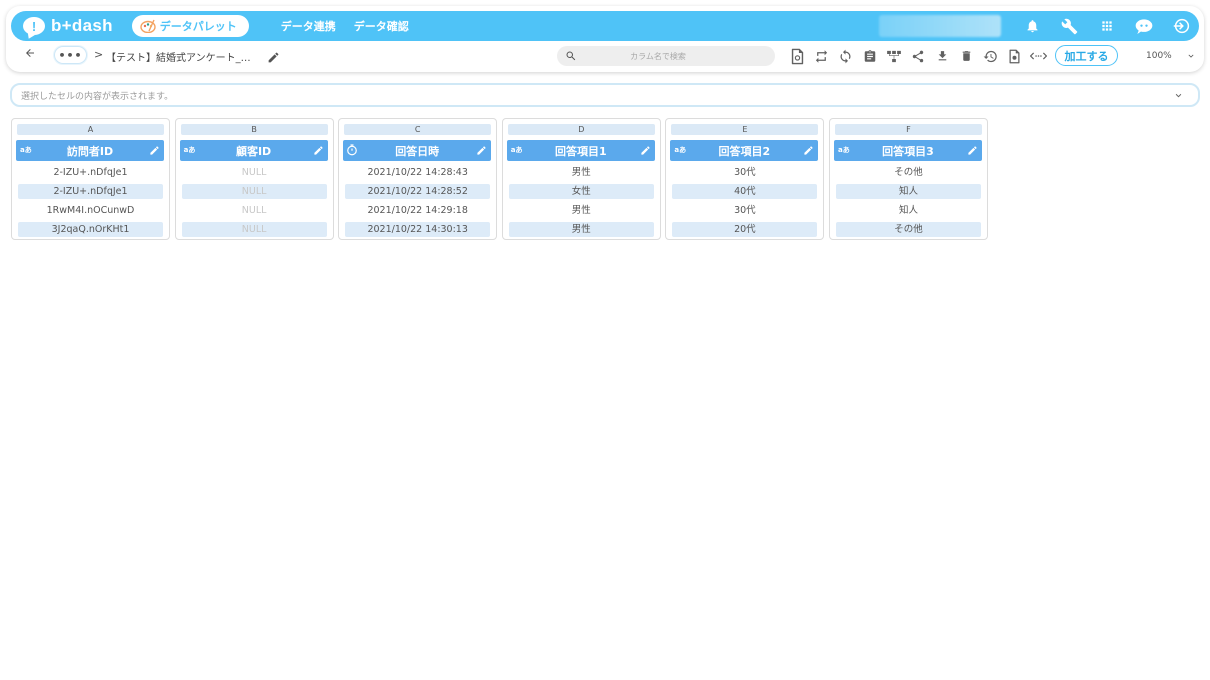 The image size is (1210, 680). What do you see at coordinates (908, 129) in the screenshot?
I see `column-letter: F` at bounding box center [908, 129].